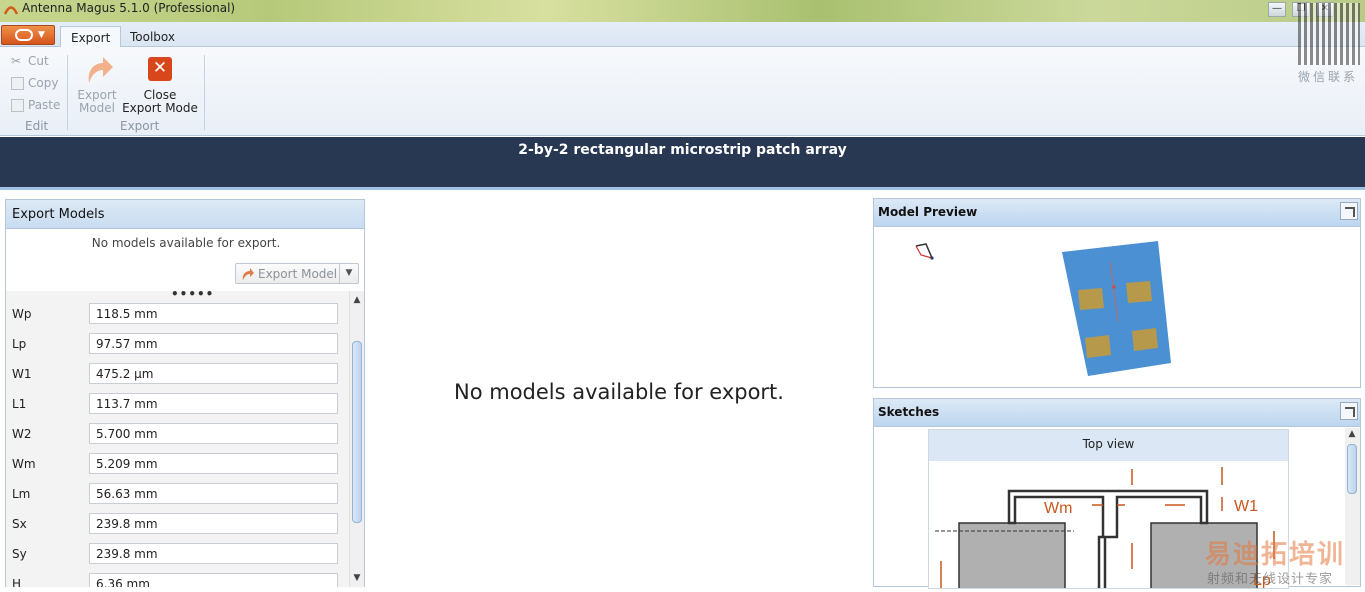 Image resolution: width=1365 pixels, height=592 pixels. I want to click on parameter-value-field: 113.7 mm, so click(213, 403).